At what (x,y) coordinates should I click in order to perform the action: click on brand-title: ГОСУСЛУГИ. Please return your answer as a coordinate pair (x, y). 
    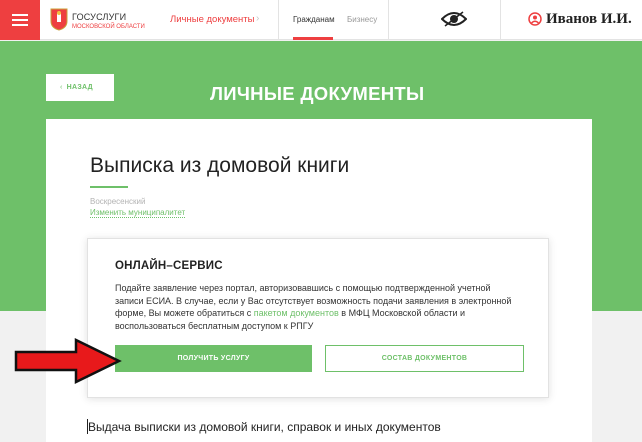
    Looking at the image, I should click on (99, 17).